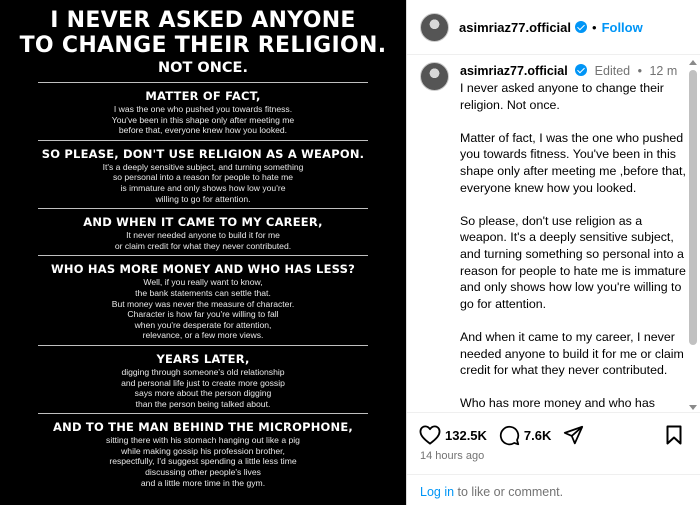 The image size is (700, 505). I want to click on image-section-heading: MATTER OF FACT,, so click(203, 96).